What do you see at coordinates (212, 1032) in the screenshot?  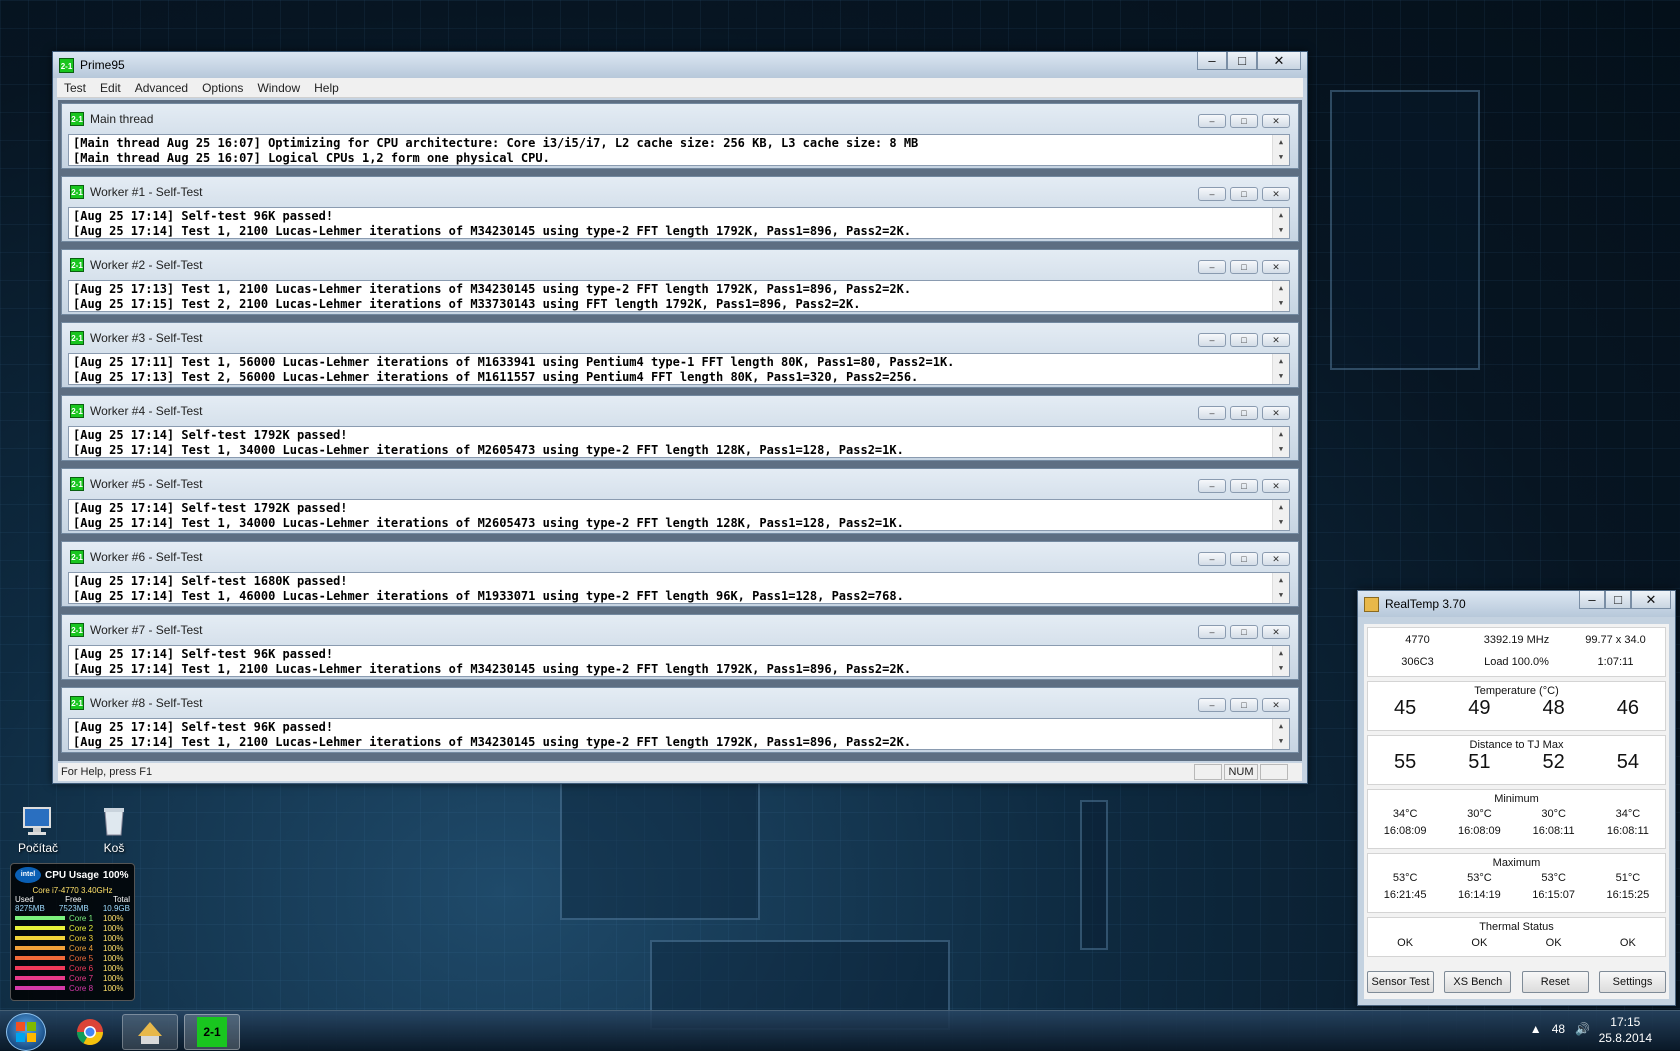 I see `taskbar-prime95: 2-1` at bounding box center [212, 1032].